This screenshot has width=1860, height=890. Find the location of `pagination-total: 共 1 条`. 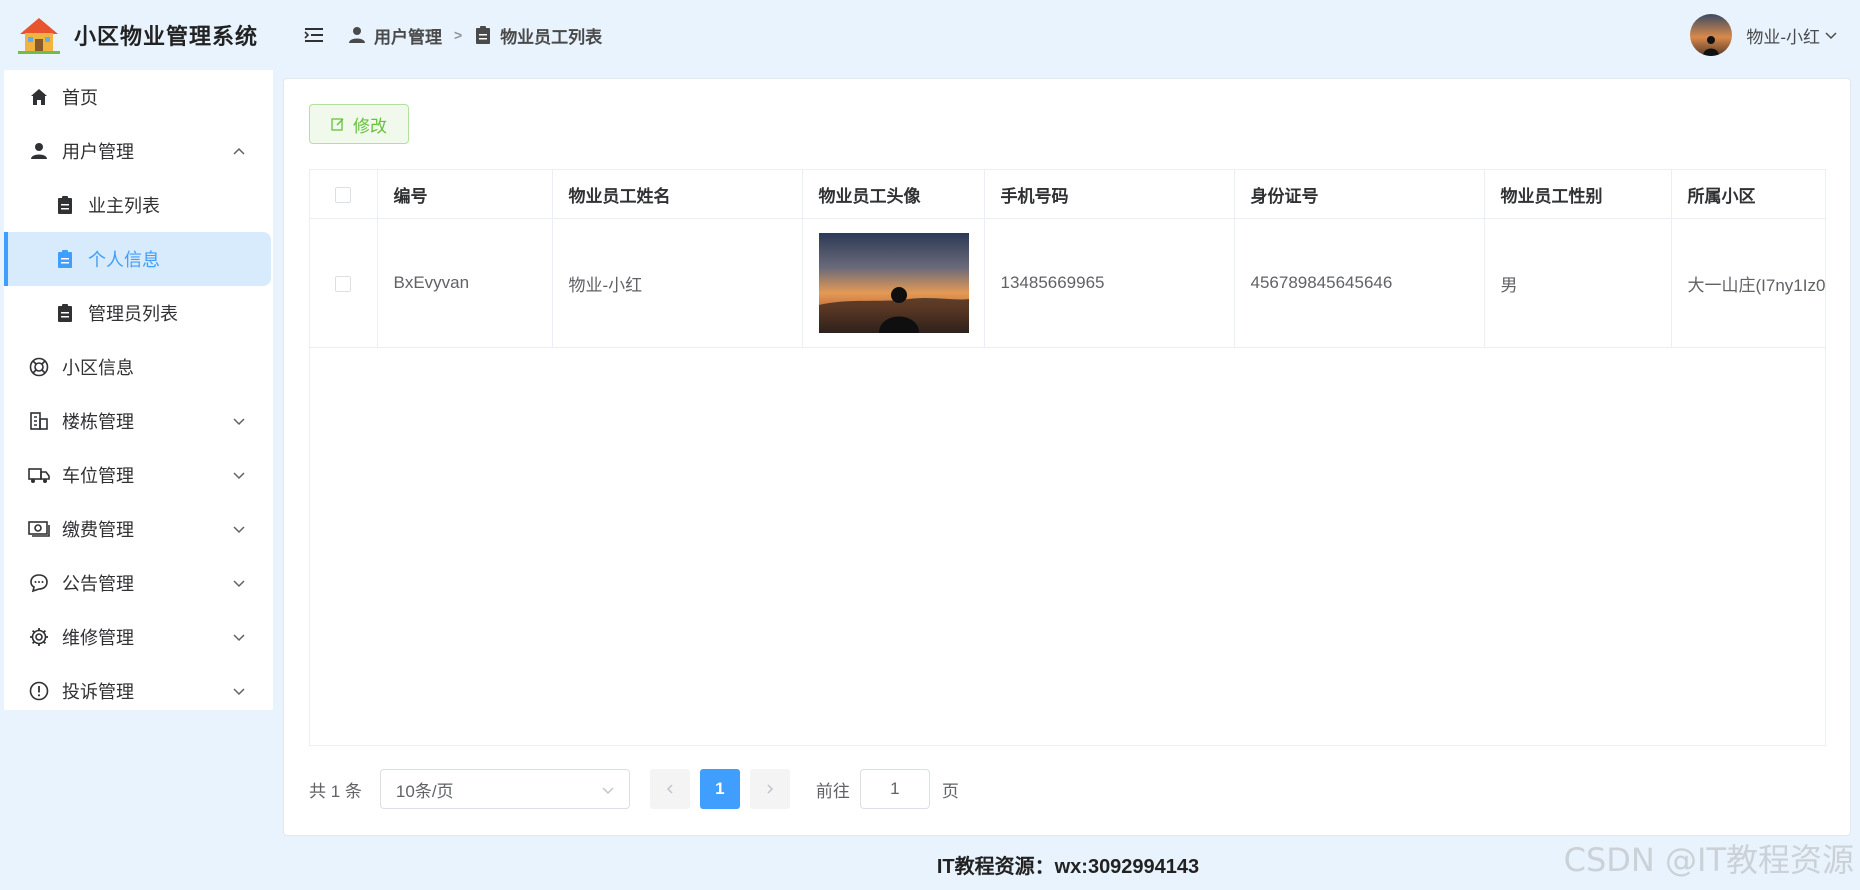

pagination-total: 共 1 条 is located at coordinates (335, 791).